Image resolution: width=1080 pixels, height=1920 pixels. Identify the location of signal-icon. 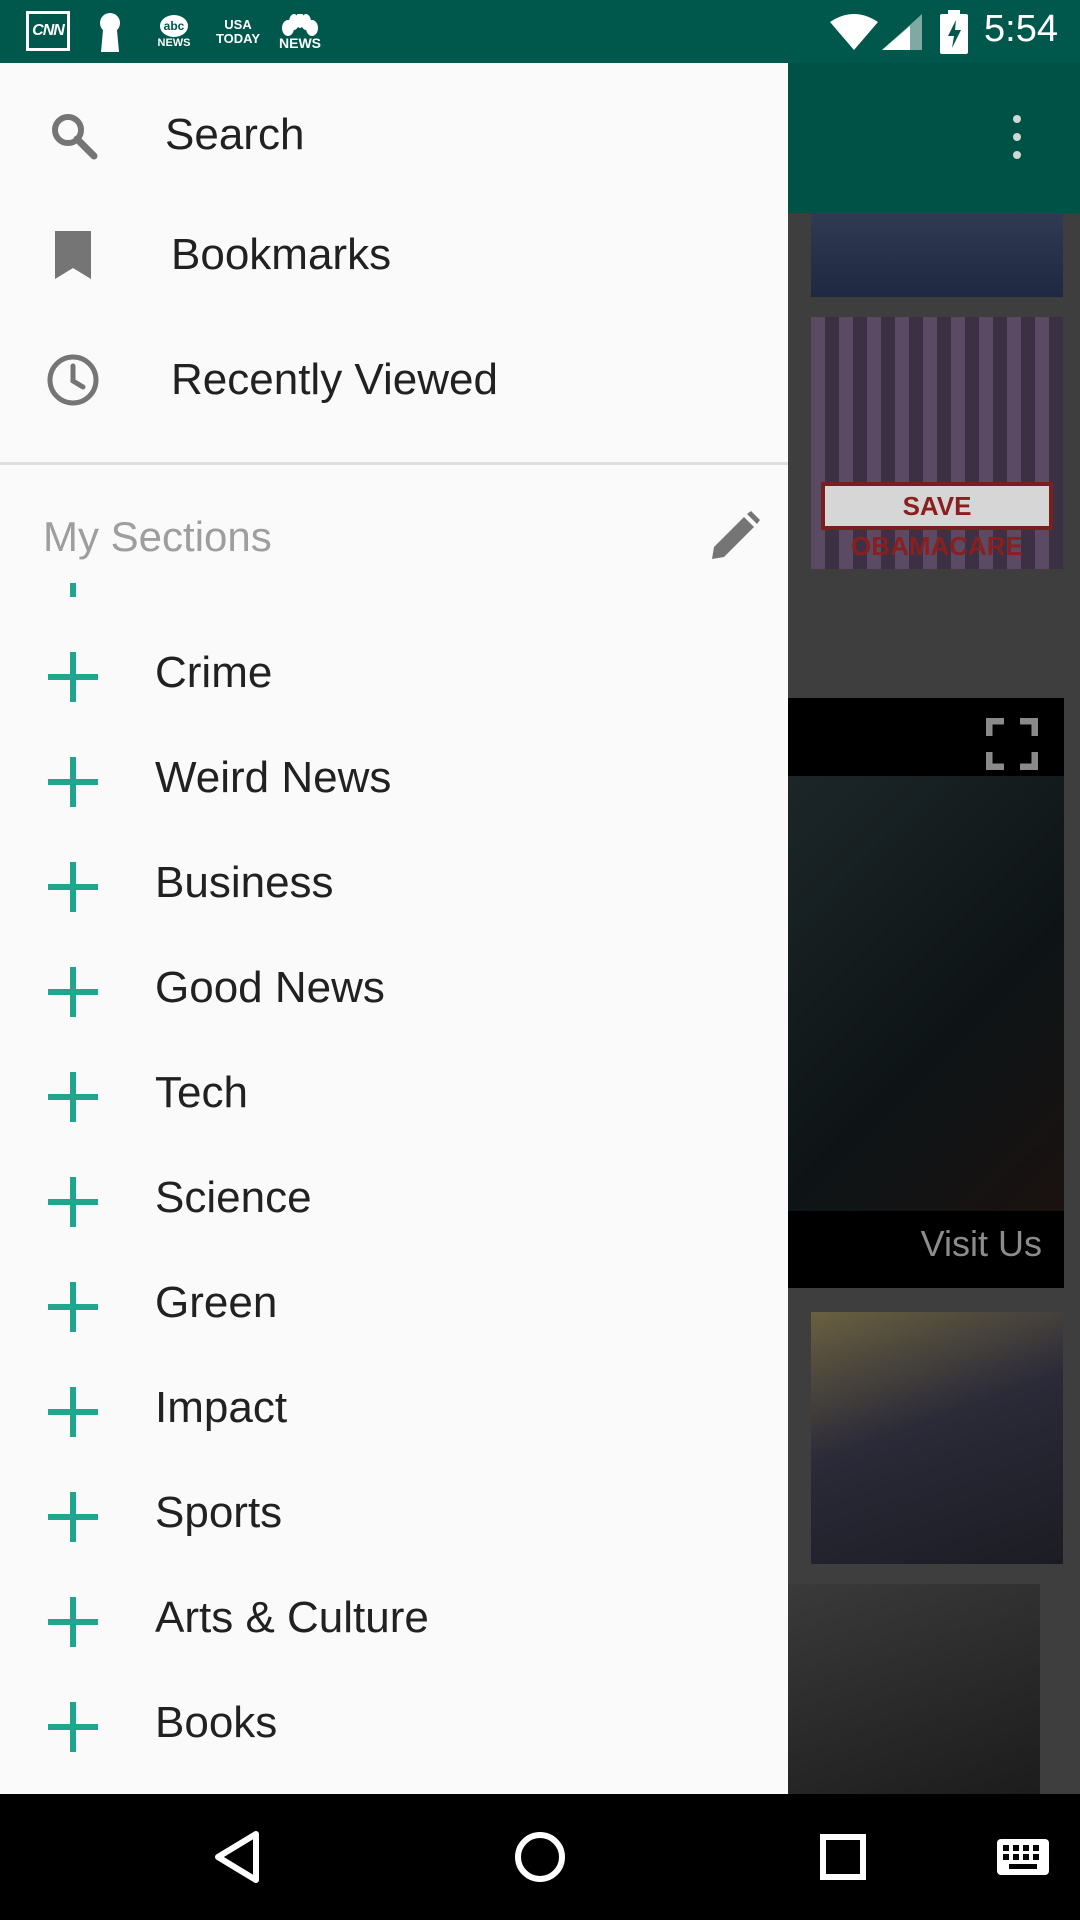
(902, 32).